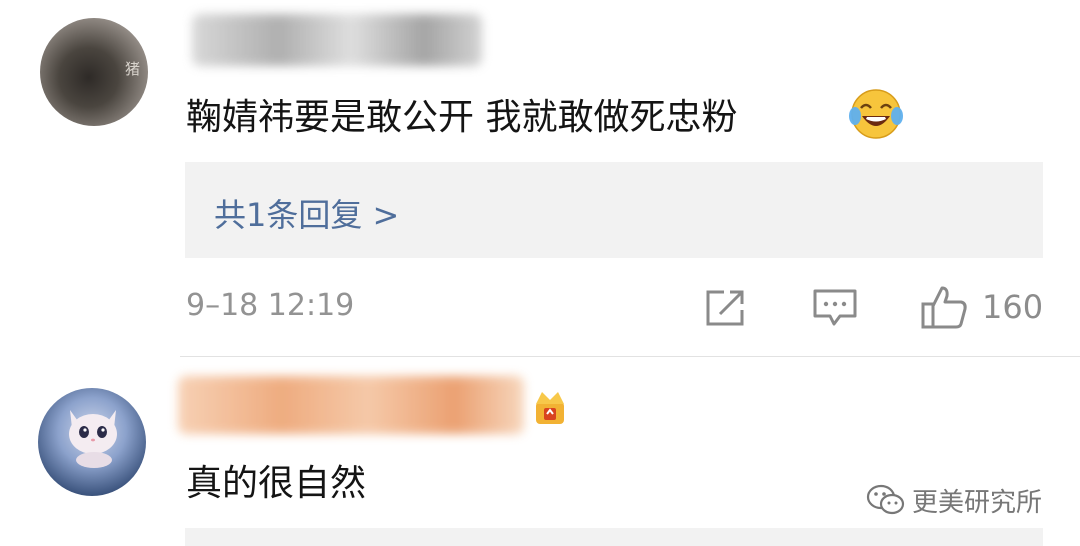  I want to click on like-count: 160, so click(1013, 307).